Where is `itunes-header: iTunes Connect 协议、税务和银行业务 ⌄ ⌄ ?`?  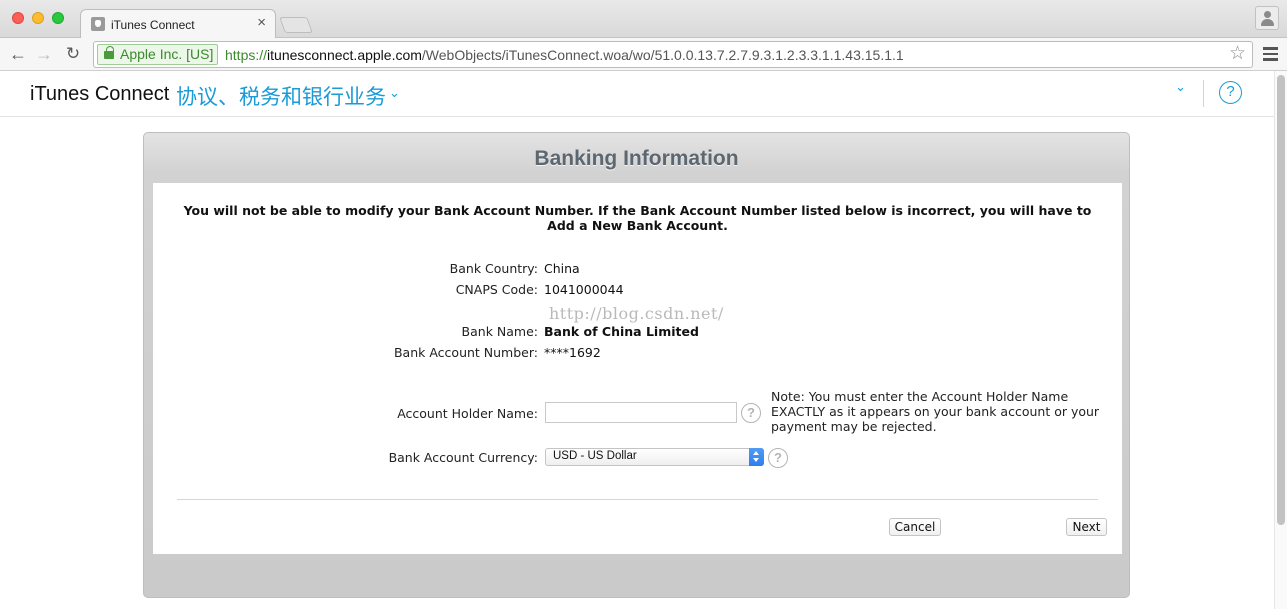 itunes-header: iTunes Connect 协议、税务和银行业务 ⌄ ⌄ ? is located at coordinates (637, 94).